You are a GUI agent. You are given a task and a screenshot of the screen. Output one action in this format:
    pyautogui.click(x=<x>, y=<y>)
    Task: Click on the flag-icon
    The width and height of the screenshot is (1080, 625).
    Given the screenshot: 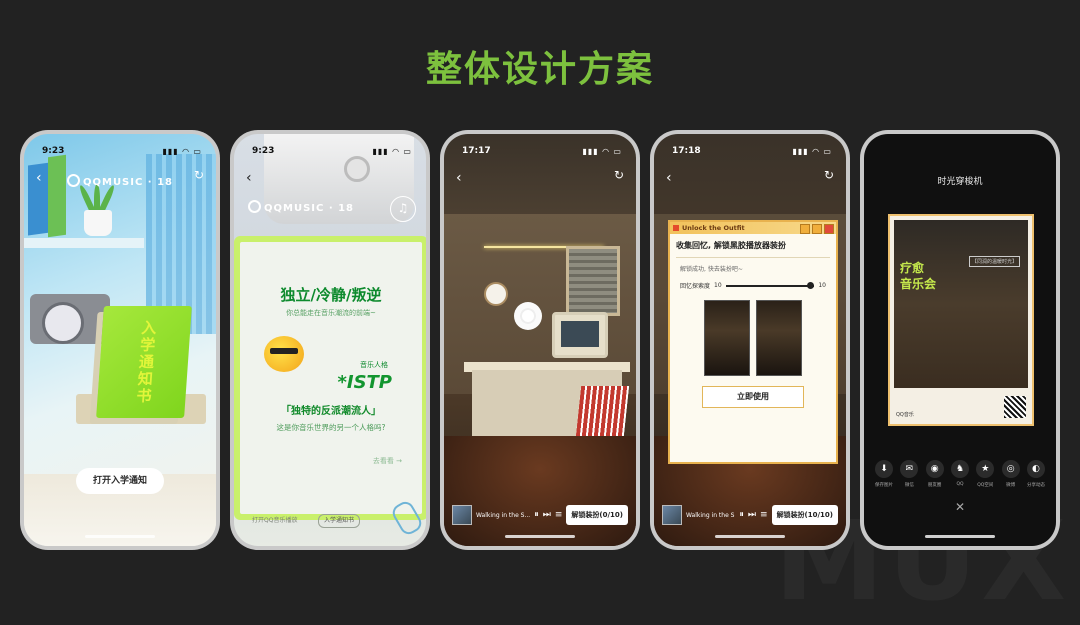 What is the action you would take?
    pyautogui.click(x=676, y=228)
    